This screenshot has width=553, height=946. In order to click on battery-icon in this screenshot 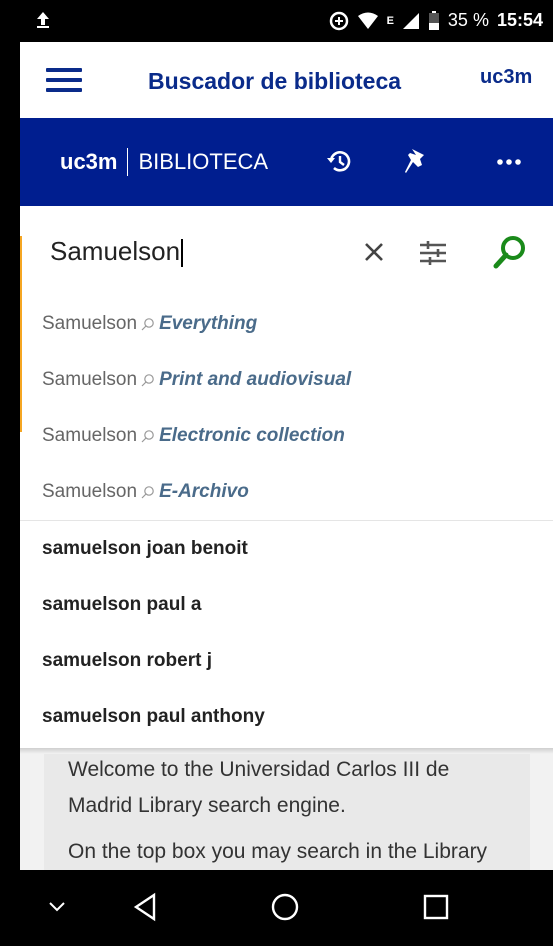, I will do `click(433, 20)`.